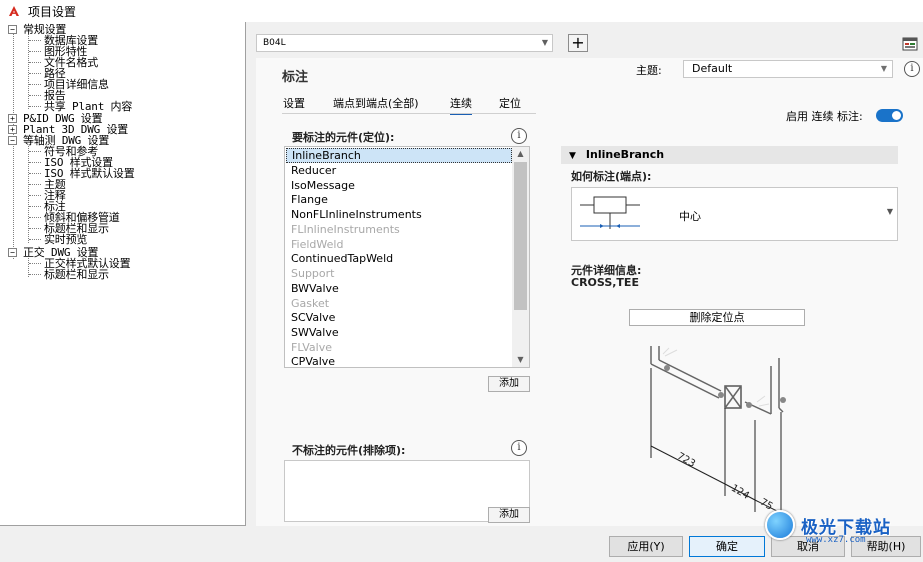 The image size is (923, 562). I want to click on tree-item-live-preview: 实时预览, so click(58, 239).